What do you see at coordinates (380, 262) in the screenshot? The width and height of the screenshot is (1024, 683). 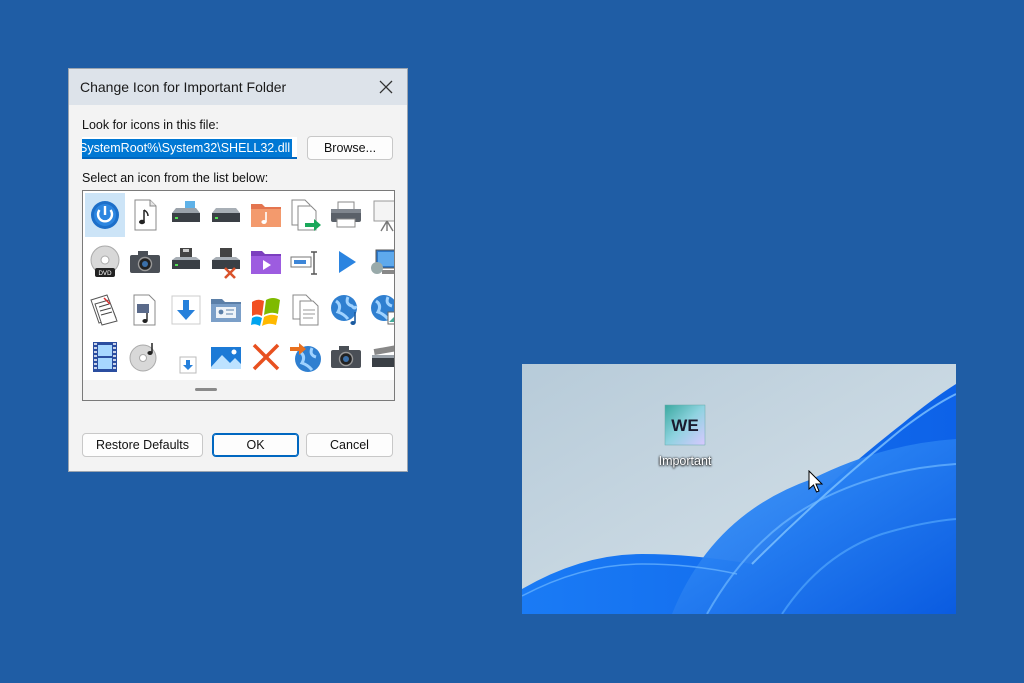 I see `display-settings-icon` at bounding box center [380, 262].